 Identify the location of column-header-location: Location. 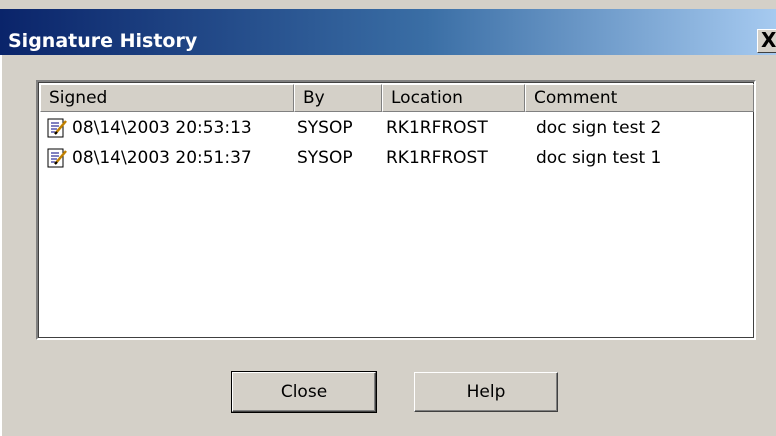
(453, 98).